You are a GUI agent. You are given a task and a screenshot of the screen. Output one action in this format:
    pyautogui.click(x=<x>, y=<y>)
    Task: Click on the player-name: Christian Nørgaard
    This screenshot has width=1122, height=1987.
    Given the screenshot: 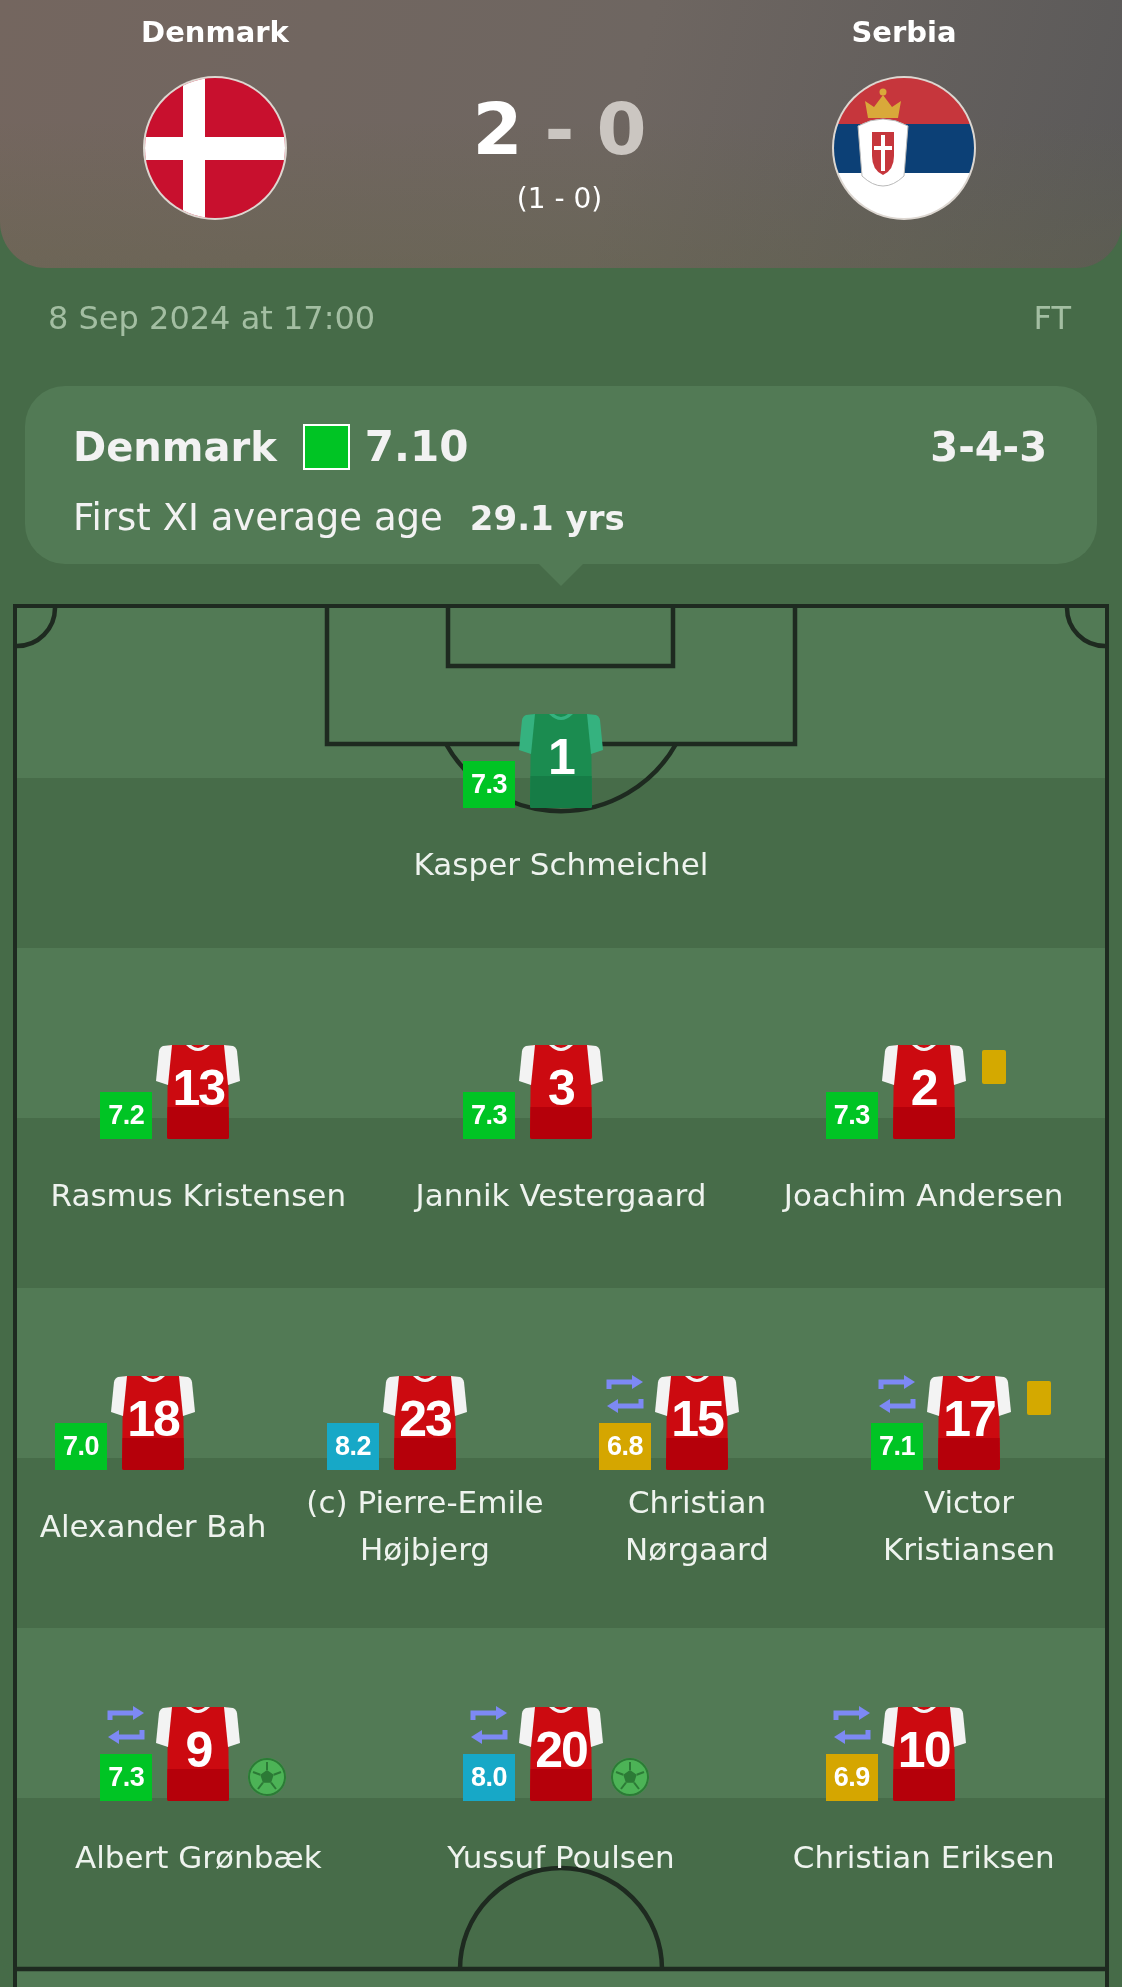 What is the action you would take?
    pyautogui.click(x=697, y=1526)
    